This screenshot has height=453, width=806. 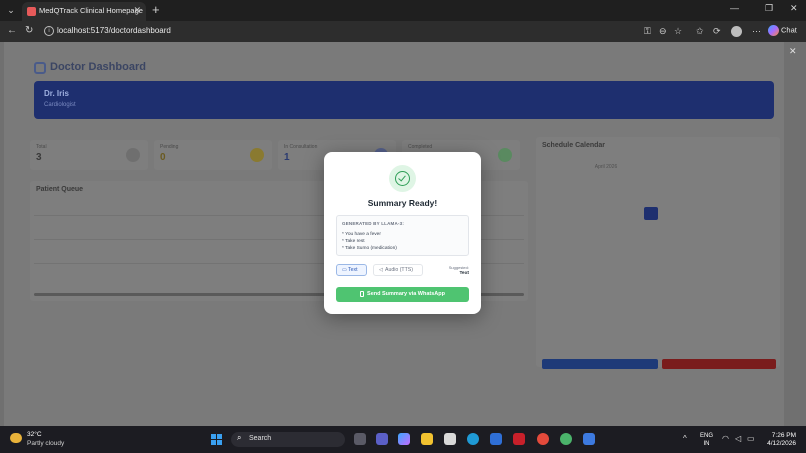 What do you see at coordinates (793, 51) in the screenshot?
I see `dashboard-close-icon: ✕` at bounding box center [793, 51].